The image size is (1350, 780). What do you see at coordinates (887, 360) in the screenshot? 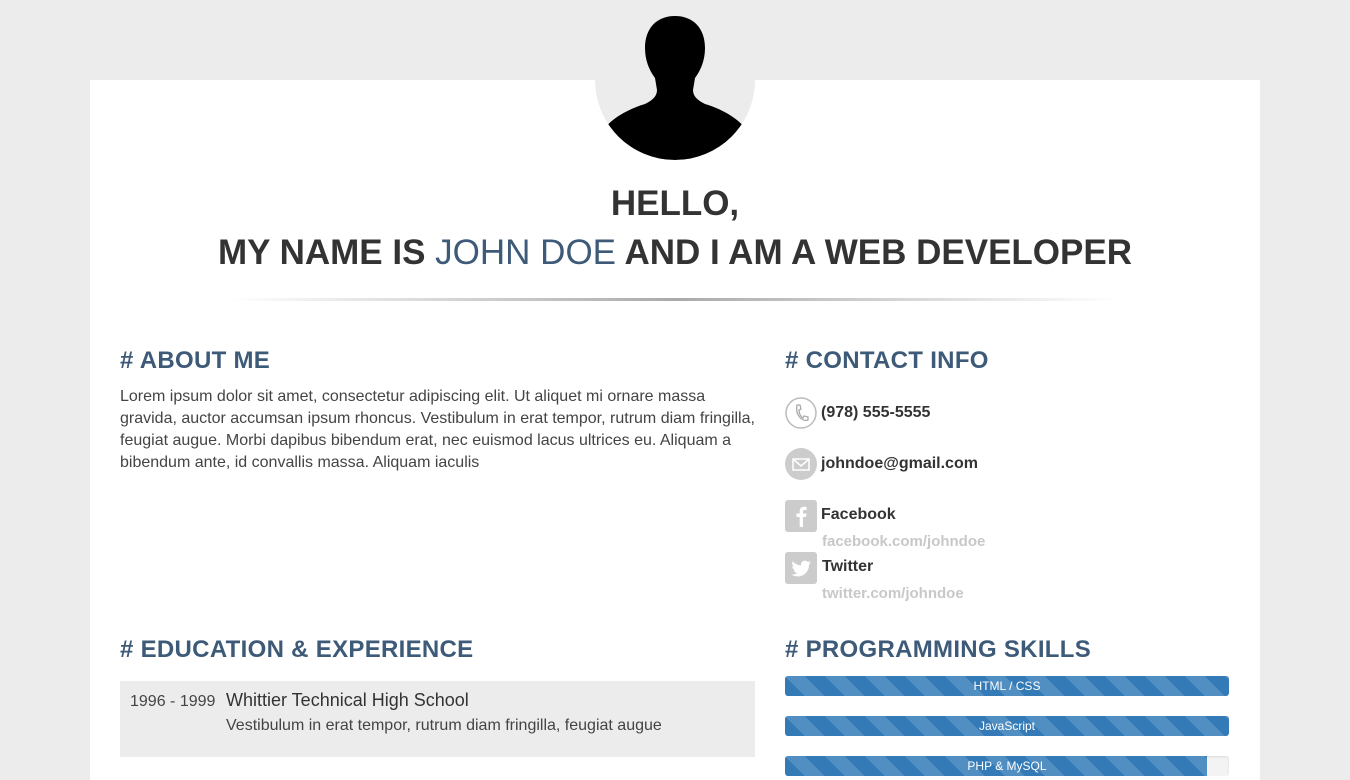
I see `contact-title: # CONTACT INFO` at bounding box center [887, 360].